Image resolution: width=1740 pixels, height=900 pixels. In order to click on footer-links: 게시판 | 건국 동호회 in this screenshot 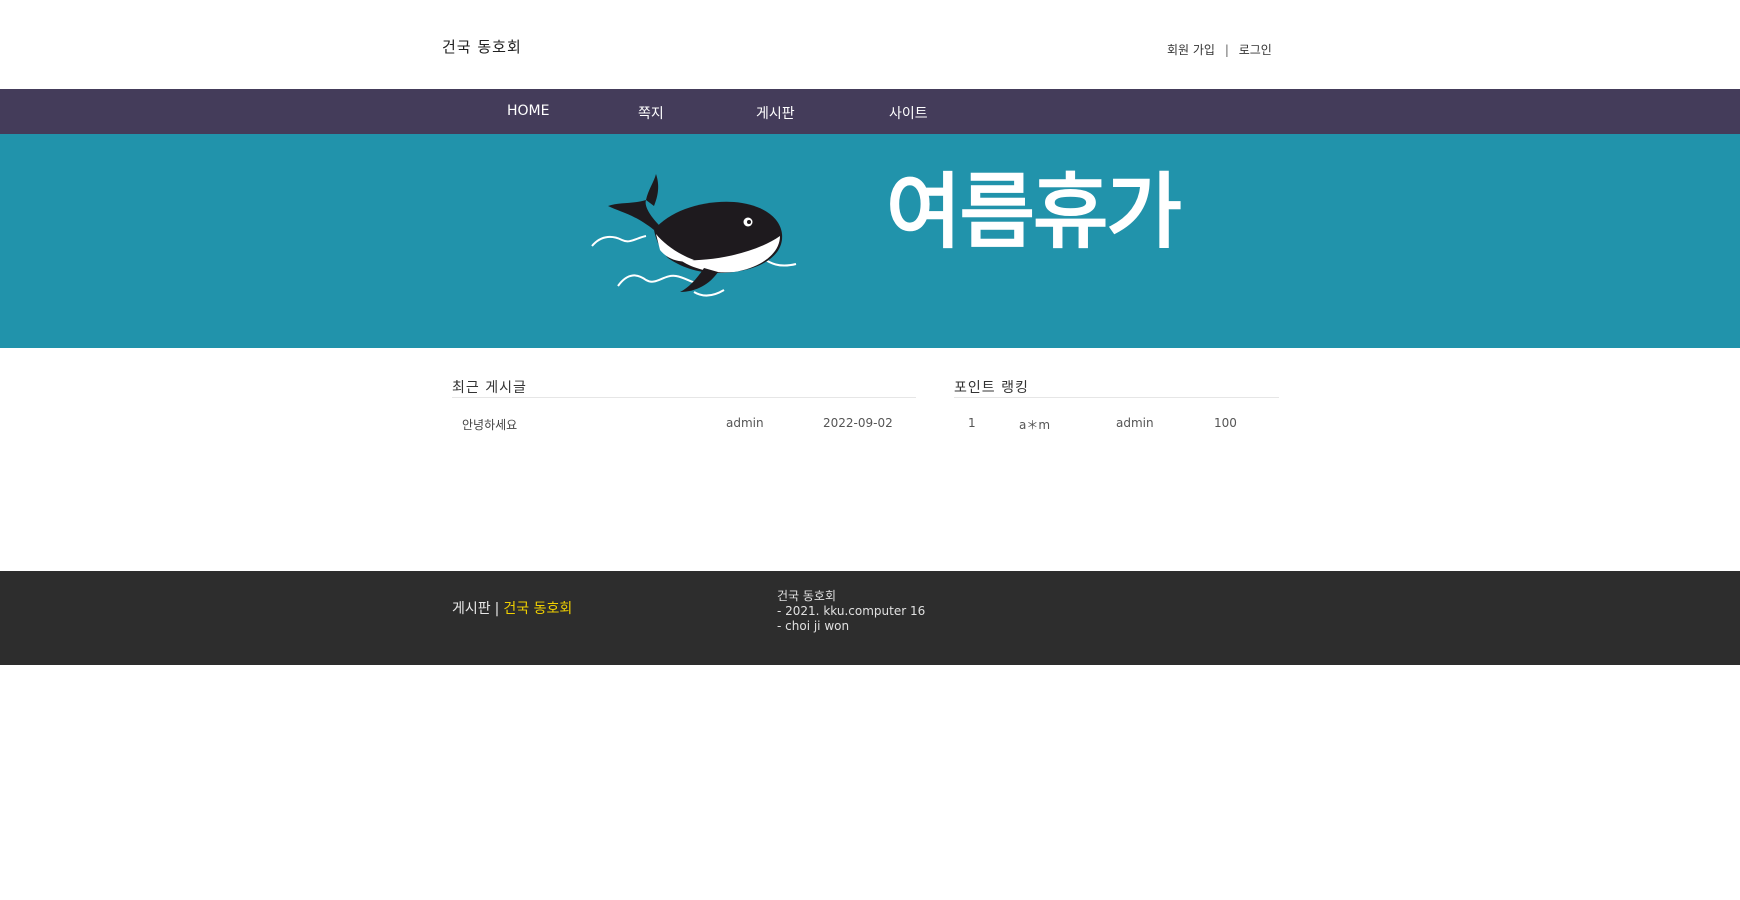, I will do `click(512, 608)`.